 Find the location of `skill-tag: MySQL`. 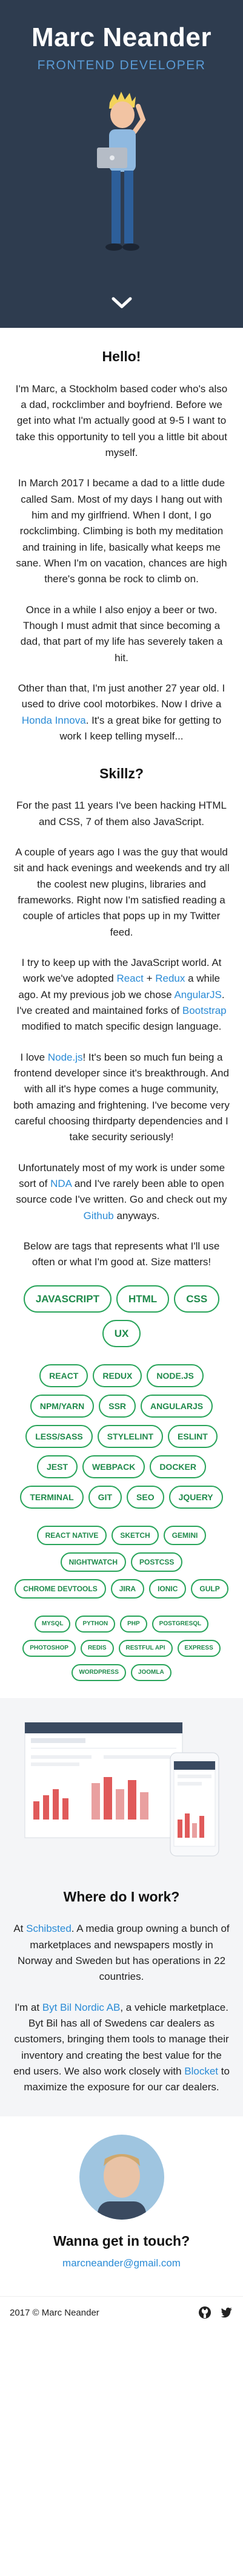

skill-tag: MySQL is located at coordinates (52, 1624).